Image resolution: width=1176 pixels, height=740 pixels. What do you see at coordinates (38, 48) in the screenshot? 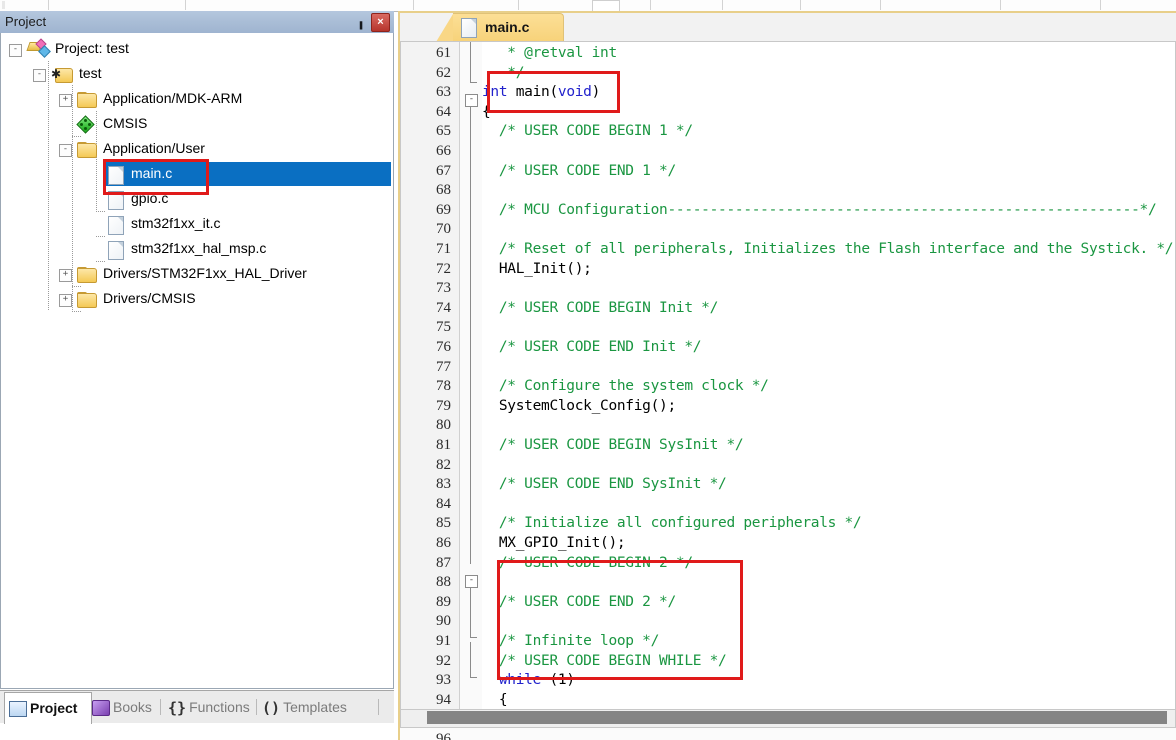
I see `project-icon` at bounding box center [38, 48].